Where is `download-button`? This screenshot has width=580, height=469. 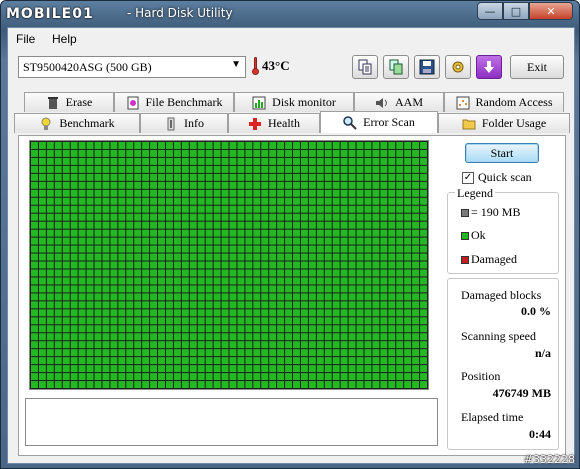 download-button is located at coordinates (489, 67).